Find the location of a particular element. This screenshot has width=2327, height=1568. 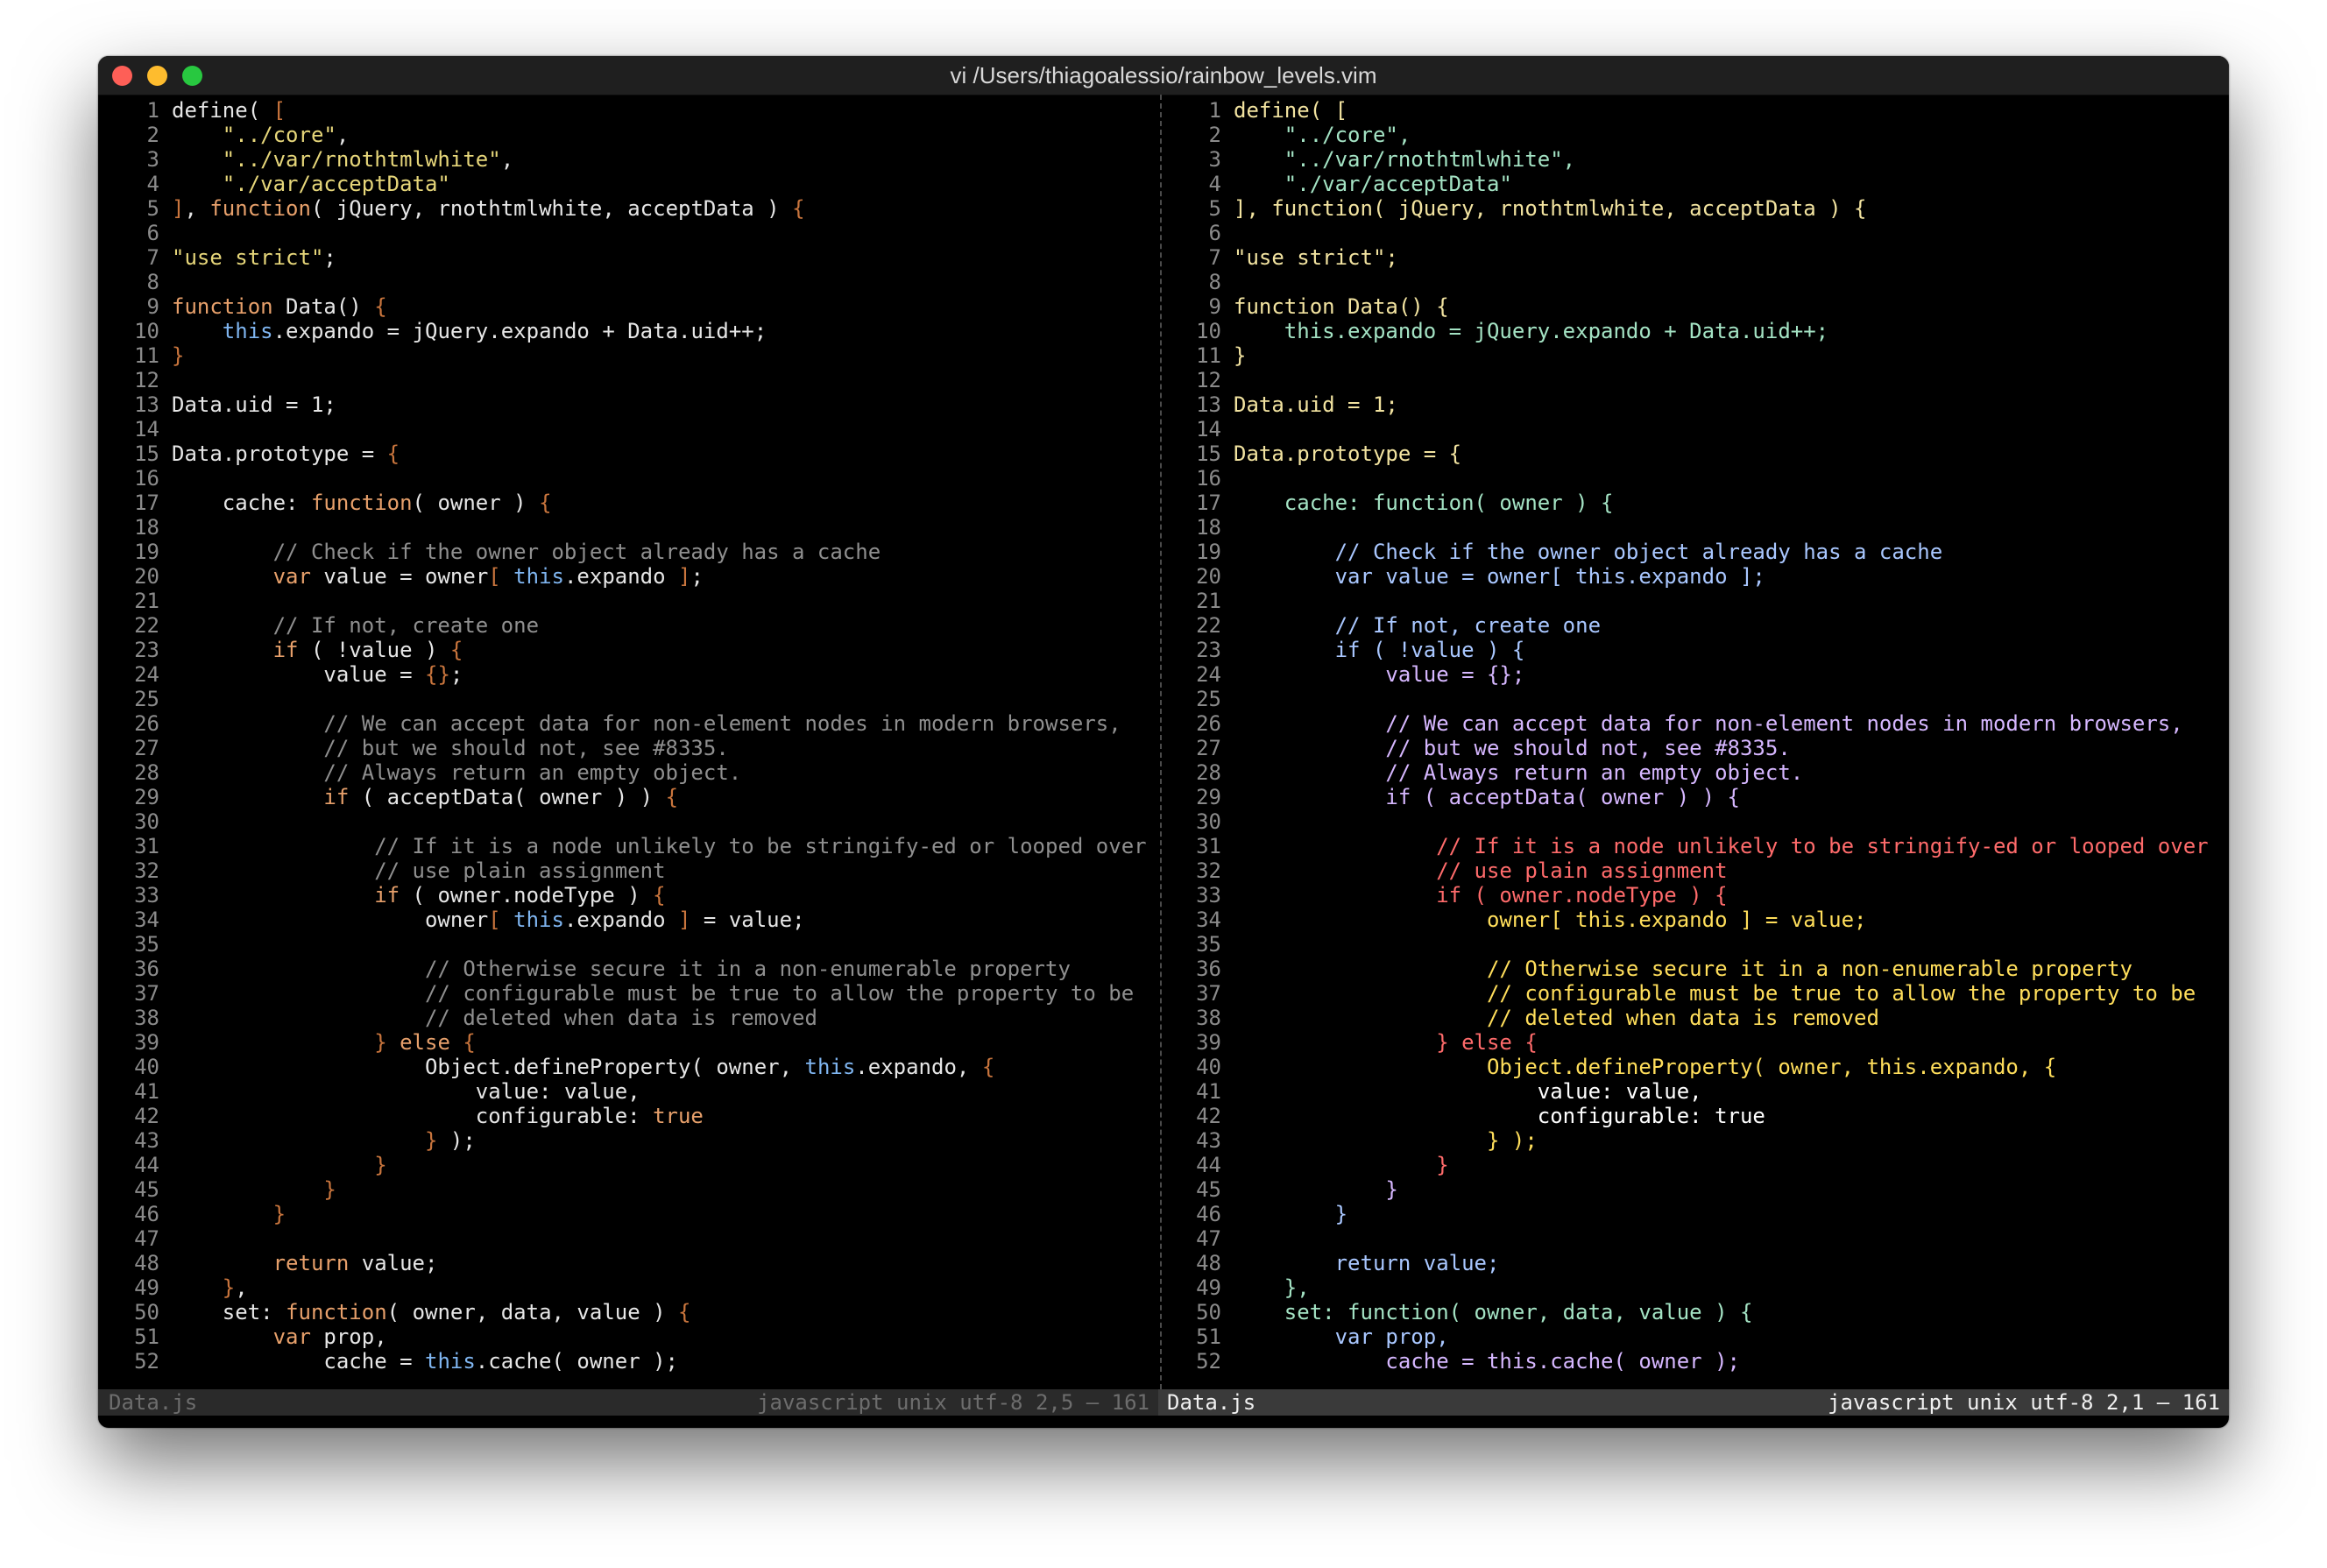

left-code-line: 8 is located at coordinates (622, 282).